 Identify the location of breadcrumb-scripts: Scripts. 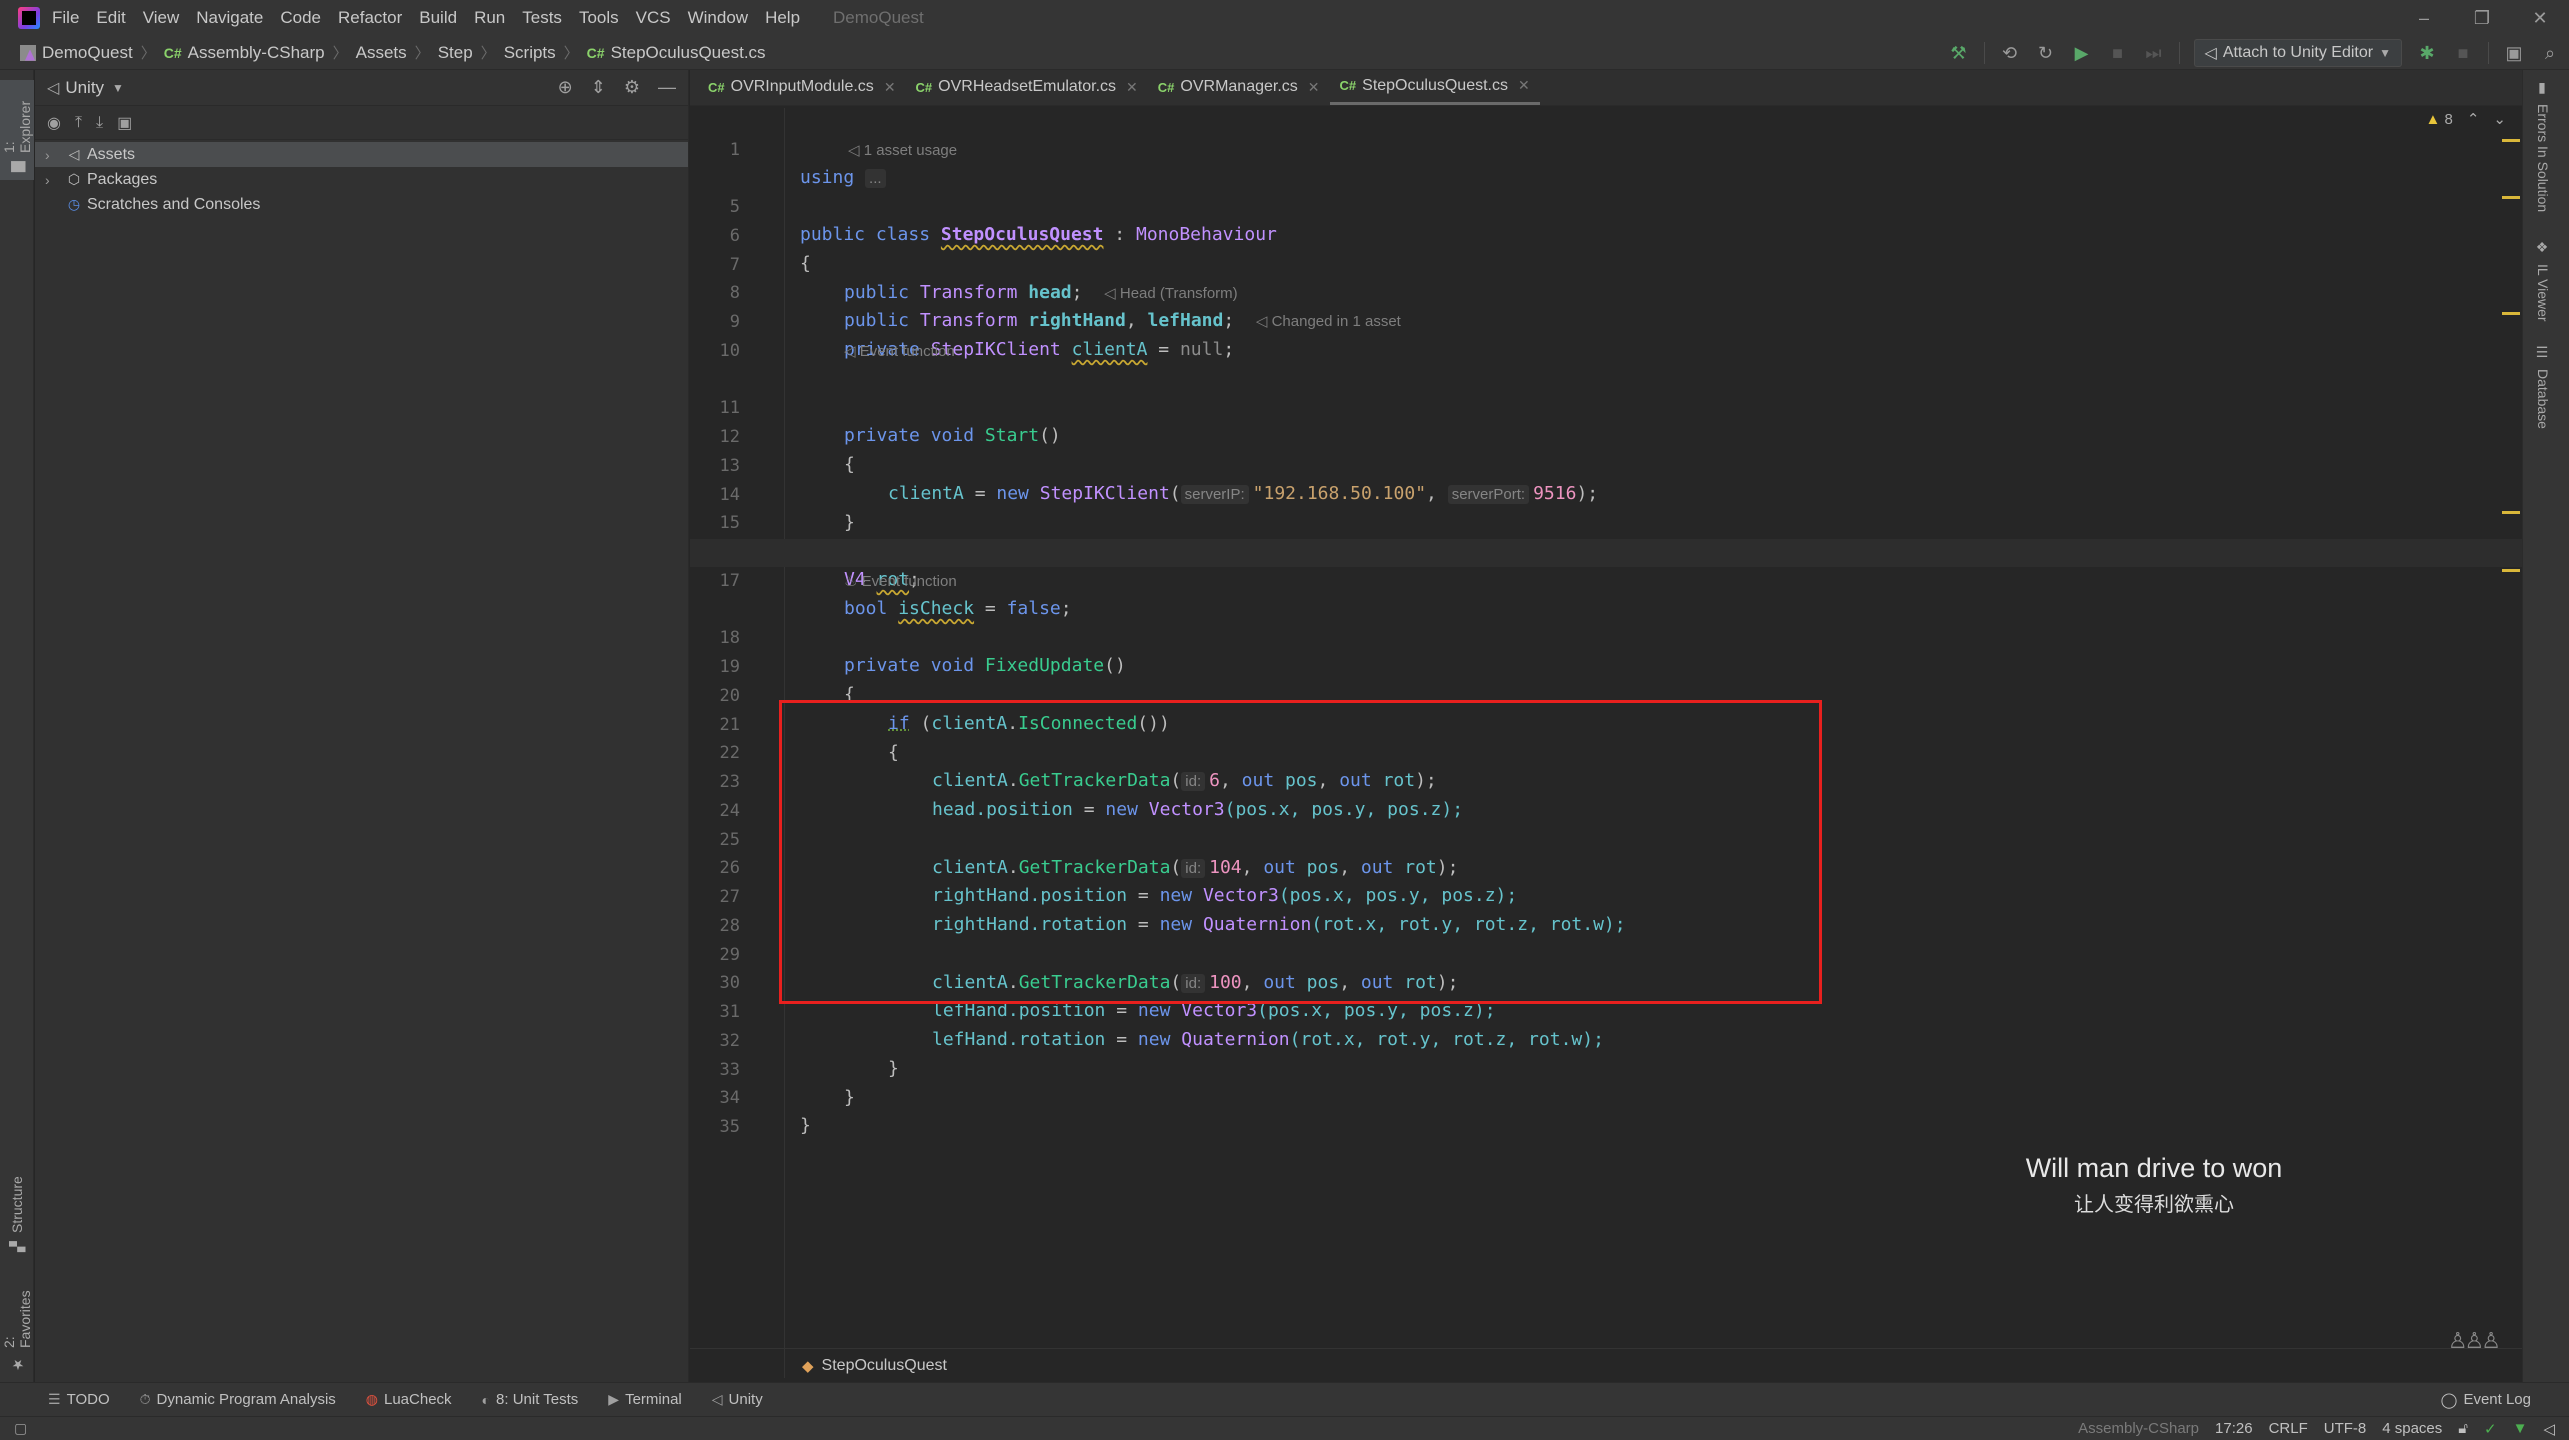
(530, 53).